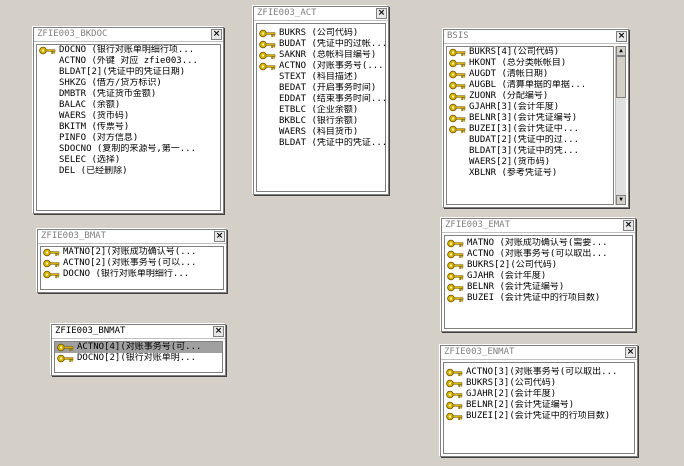 The width and height of the screenshot is (684, 466). What do you see at coordinates (128, 160) in the screenshot?
I see `field-row: SELEC (选择)` at bounding box center [128, 160].